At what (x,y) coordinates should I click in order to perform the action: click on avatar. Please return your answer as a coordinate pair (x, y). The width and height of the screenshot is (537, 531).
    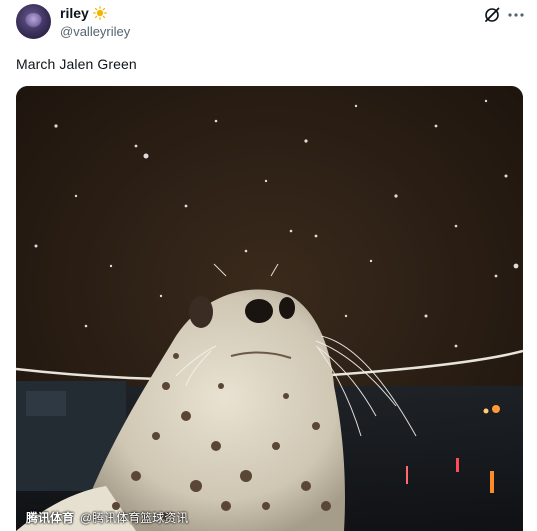
    Looking at the image, I should click on (33, 21).